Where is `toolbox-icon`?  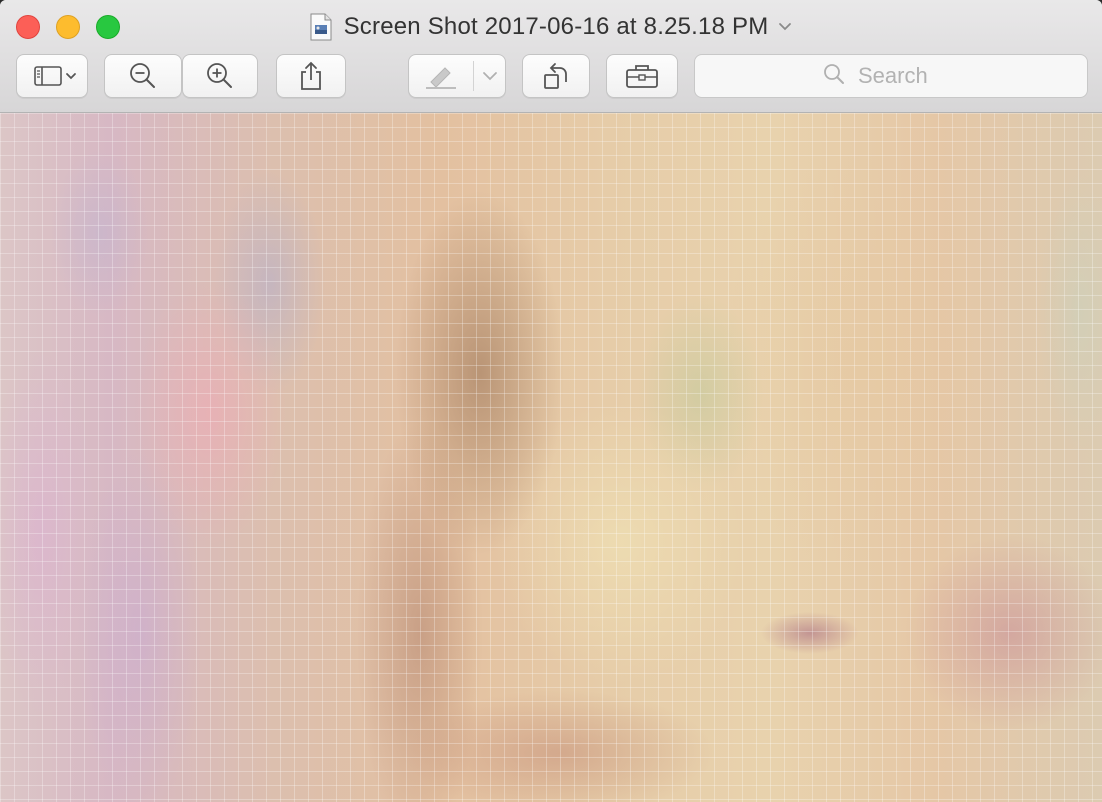
toolbox-icon is located at coordinates (642, 76).